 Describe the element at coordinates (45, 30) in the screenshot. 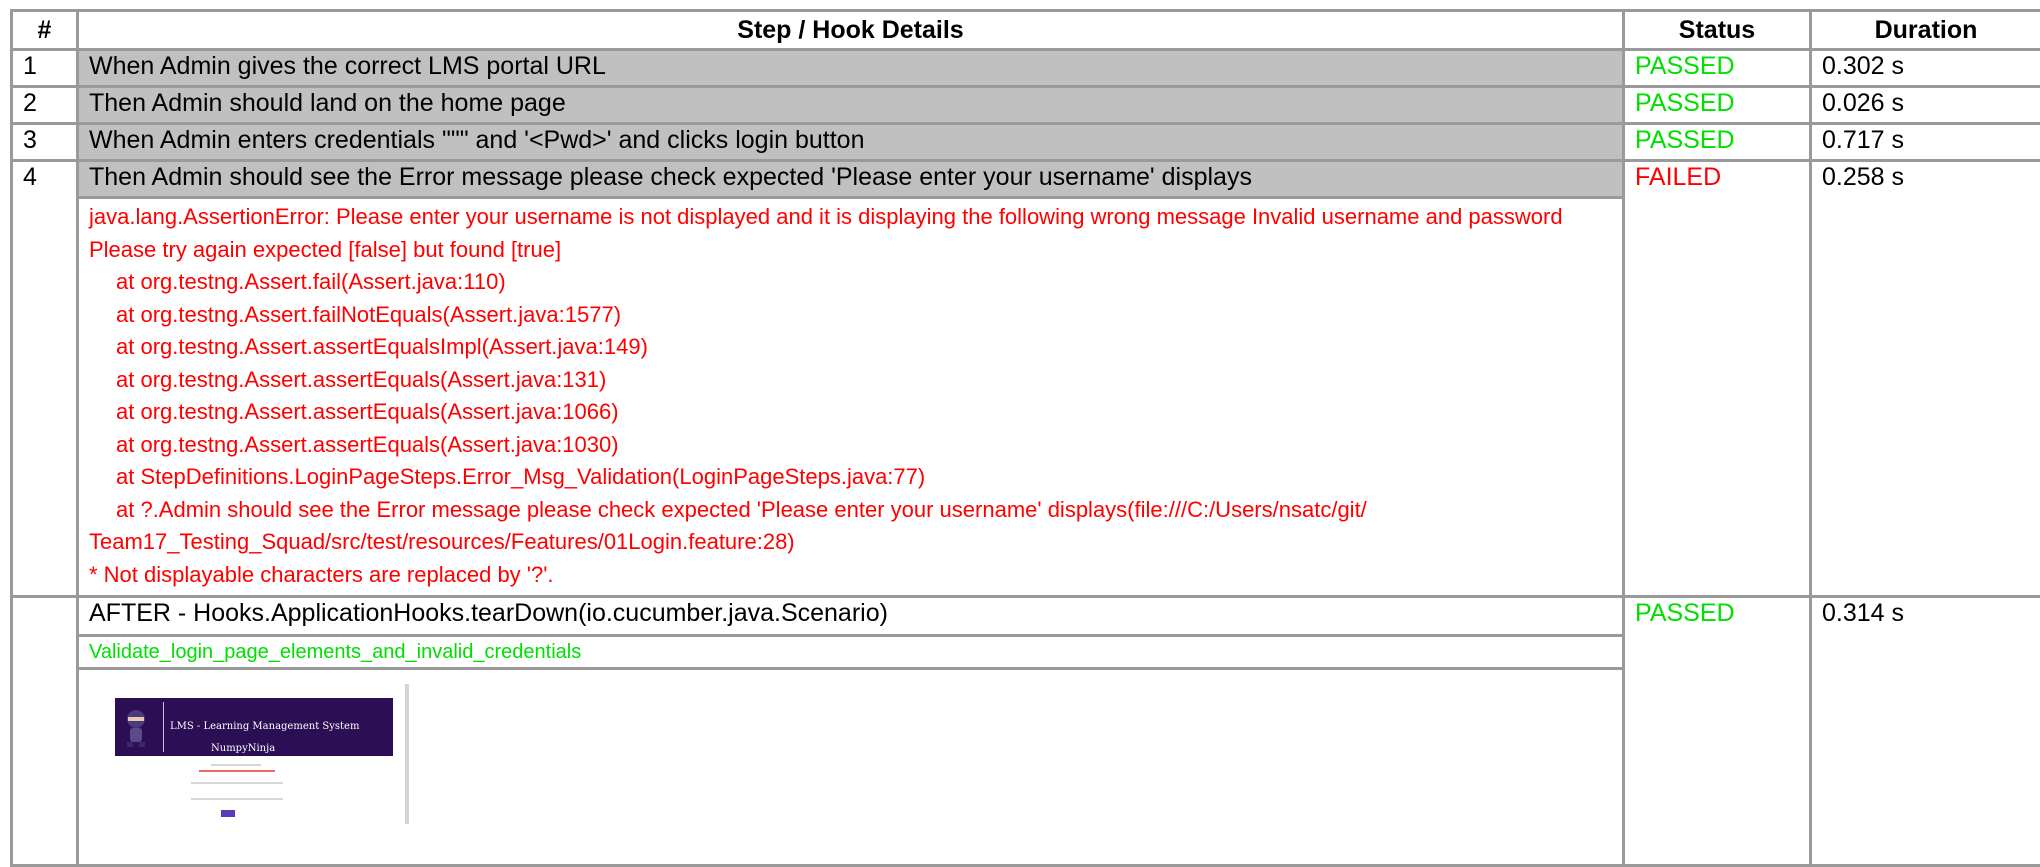

I see `header-num: #` at that location.